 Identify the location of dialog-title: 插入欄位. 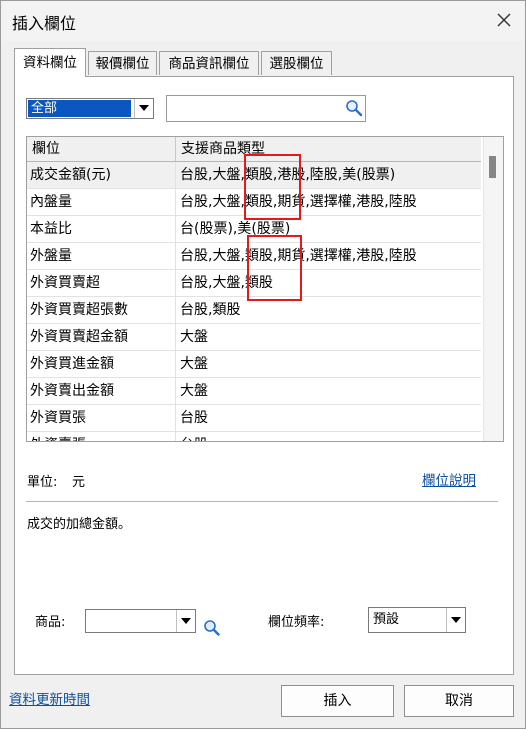
(44, 23).